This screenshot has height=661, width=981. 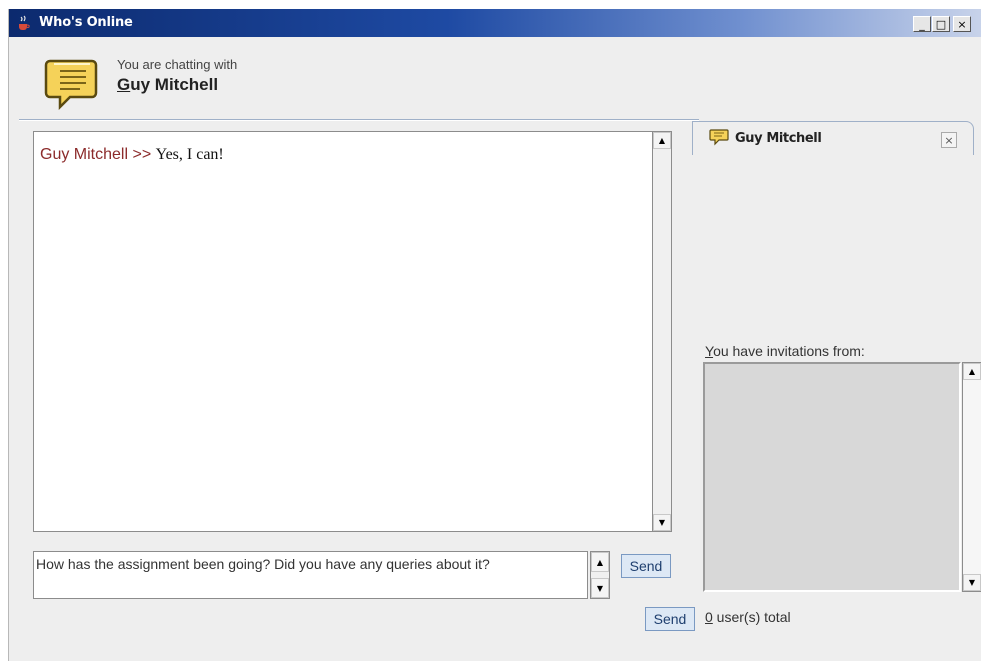 What do you see at coordinates (833, 138) in the screenshot?
I see `tab-guy-mitchell: Guy Mitchell ×` at bounding box center [833, 138].